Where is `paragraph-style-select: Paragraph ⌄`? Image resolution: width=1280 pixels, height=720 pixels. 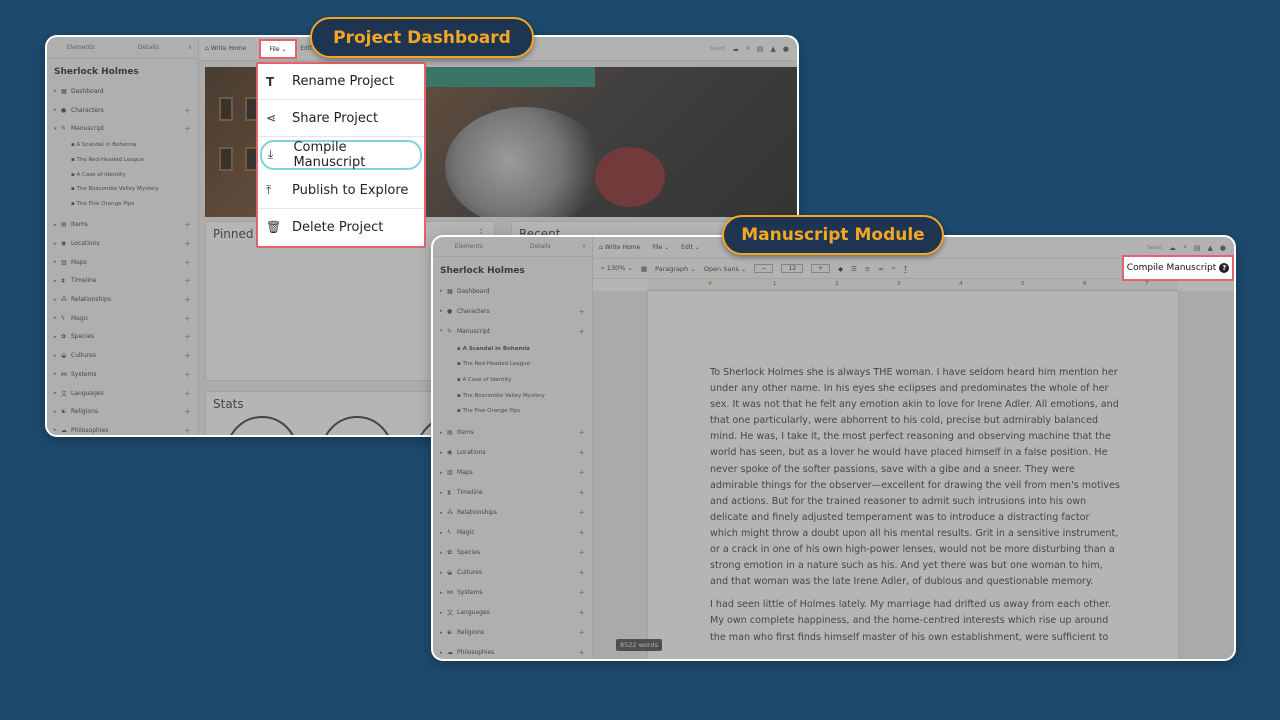
paragraph-style-select: Paragraph ⌄ is located at coordinates (675, 269).